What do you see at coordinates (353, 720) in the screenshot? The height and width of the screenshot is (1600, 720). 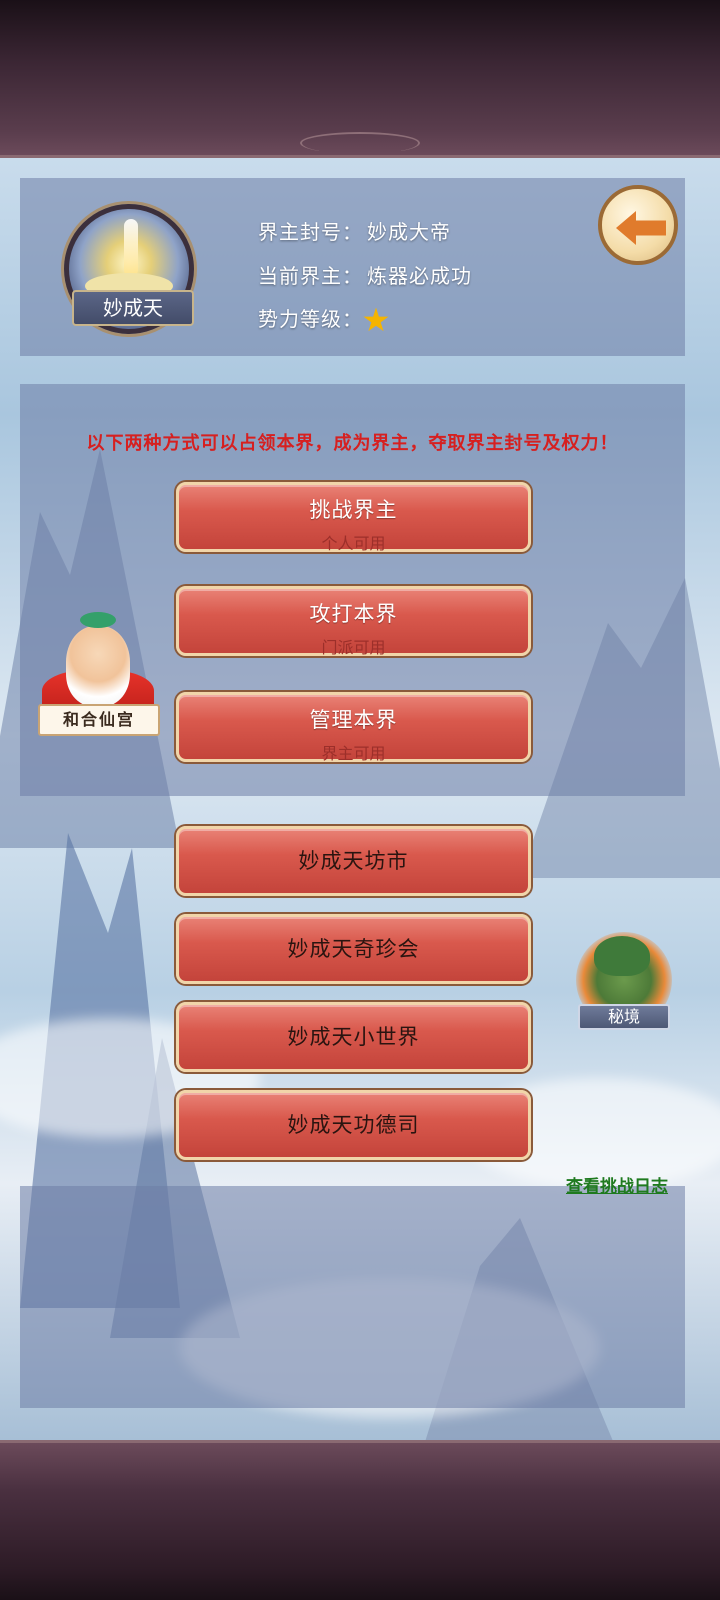 I see `button-label: 管理本界` at bounding box center [353, 720].